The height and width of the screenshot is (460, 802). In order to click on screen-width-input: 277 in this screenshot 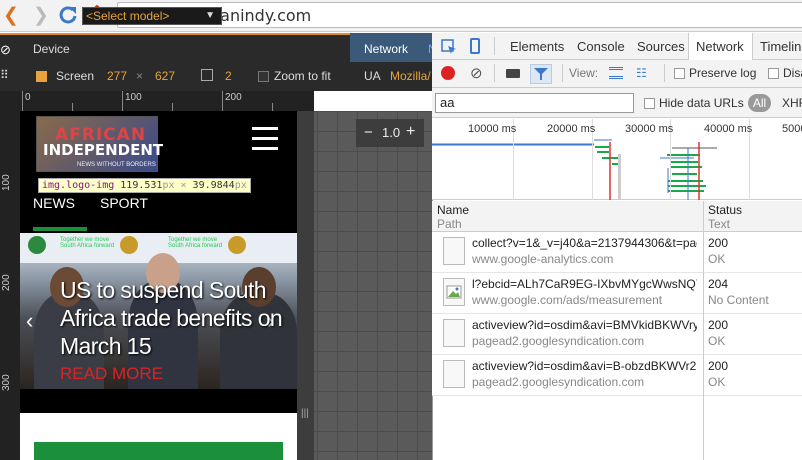, I will do `click(117, 76)`.